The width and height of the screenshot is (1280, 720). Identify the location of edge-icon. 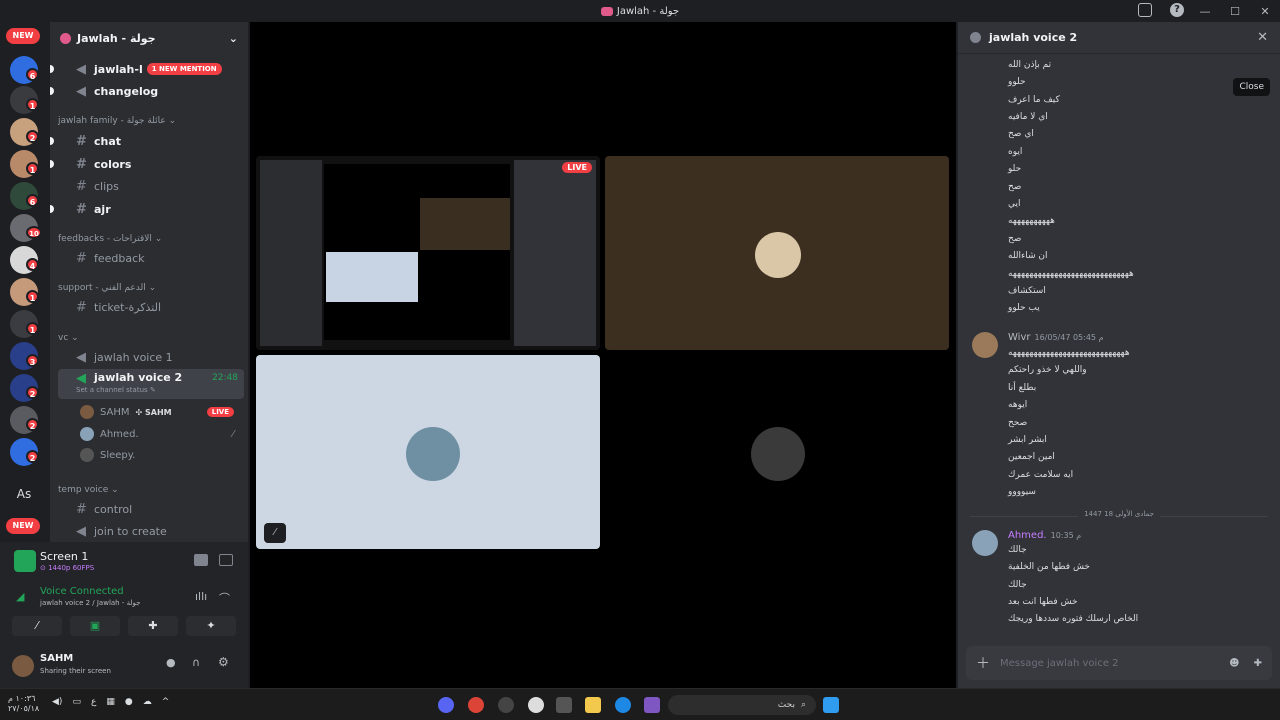
(623, 705).